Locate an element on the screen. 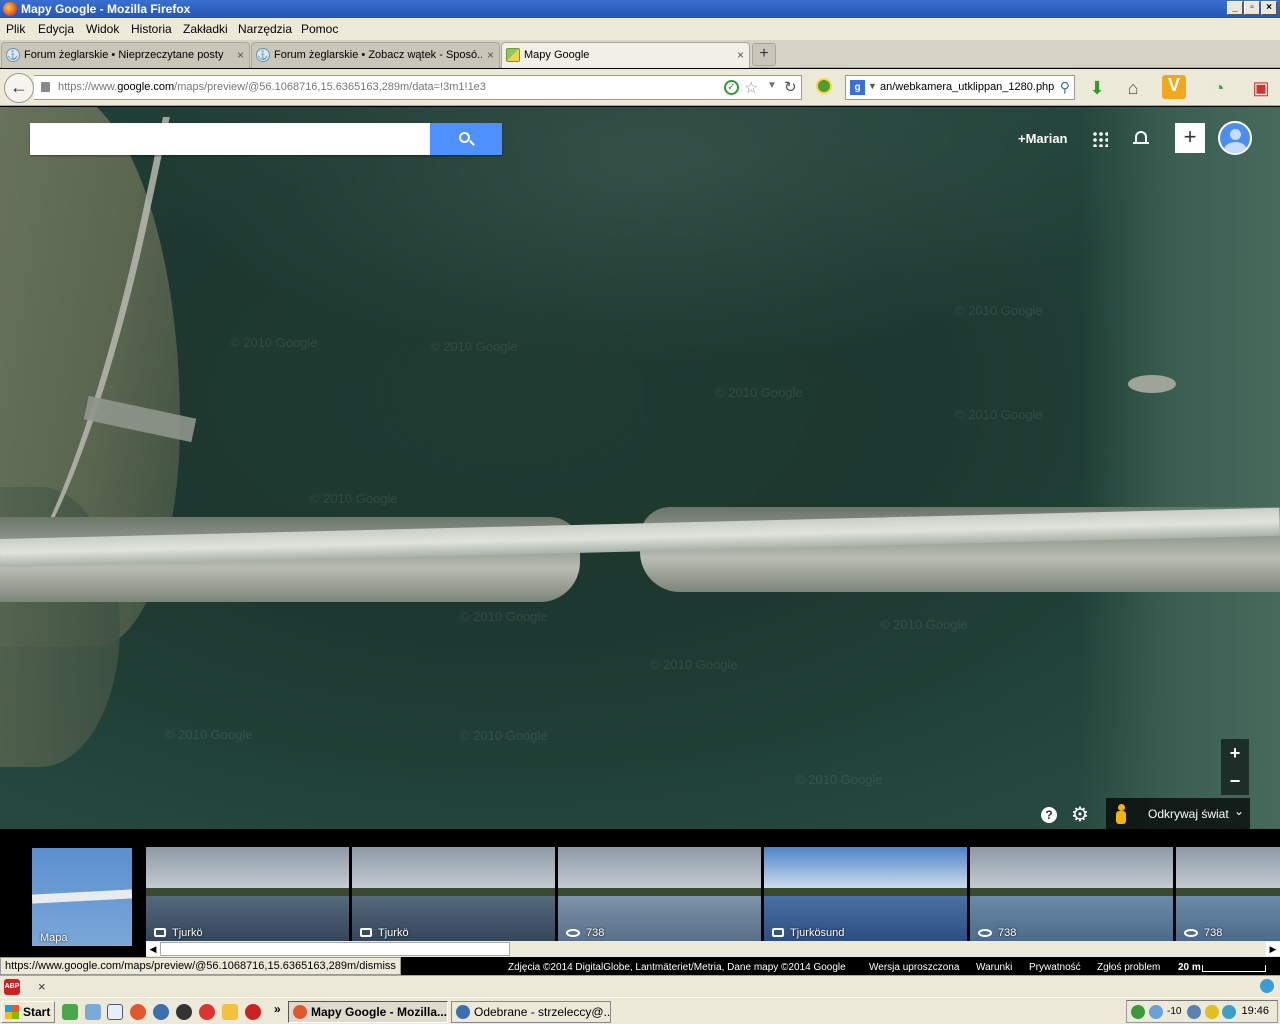 The image size is (1280, 1024). simplified-version-link: Wersja uproszczona is located at coordinates (914, 967).